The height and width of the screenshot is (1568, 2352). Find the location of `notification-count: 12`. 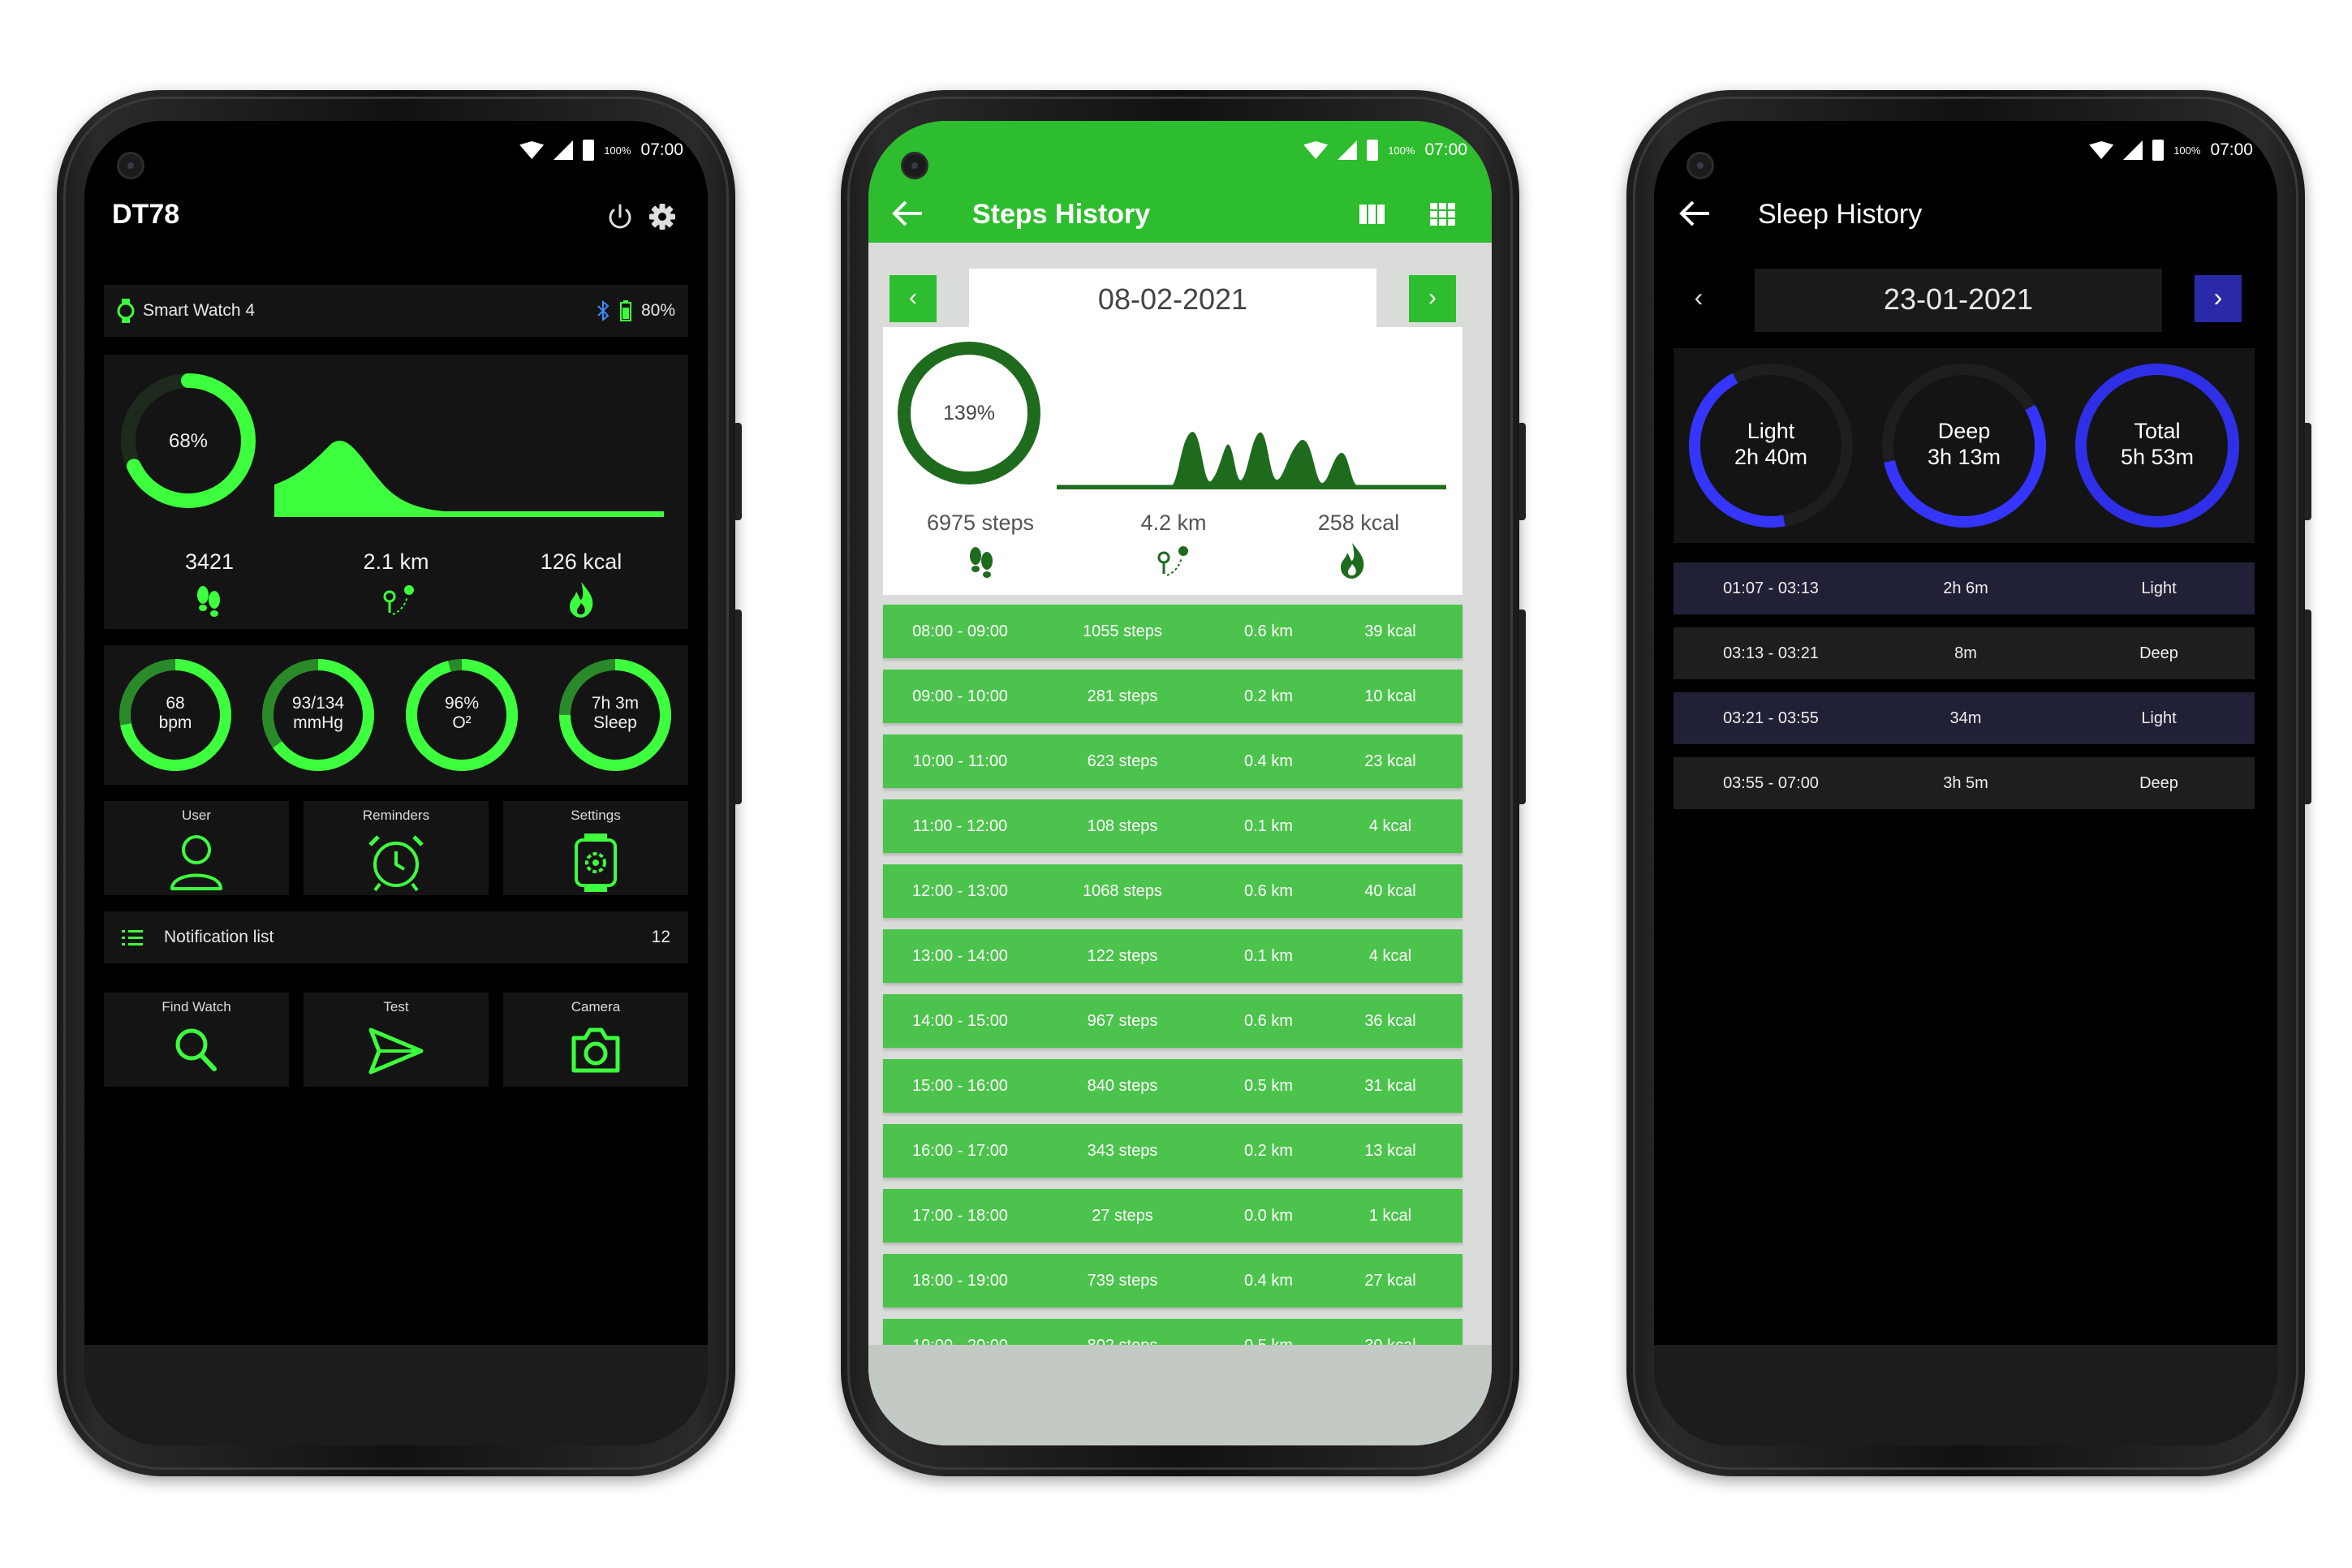

notification-count: 12 is located at coordinates (661, 937).